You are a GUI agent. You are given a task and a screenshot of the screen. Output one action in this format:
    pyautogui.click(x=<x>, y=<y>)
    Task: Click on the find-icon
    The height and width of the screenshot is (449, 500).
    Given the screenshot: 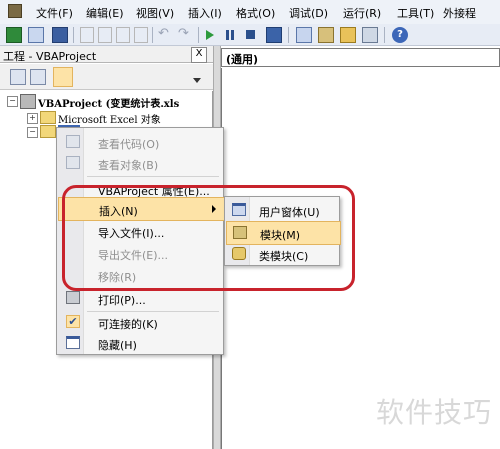 What is the action you would take?
    pyautogui.click(x=141, y=35)
    